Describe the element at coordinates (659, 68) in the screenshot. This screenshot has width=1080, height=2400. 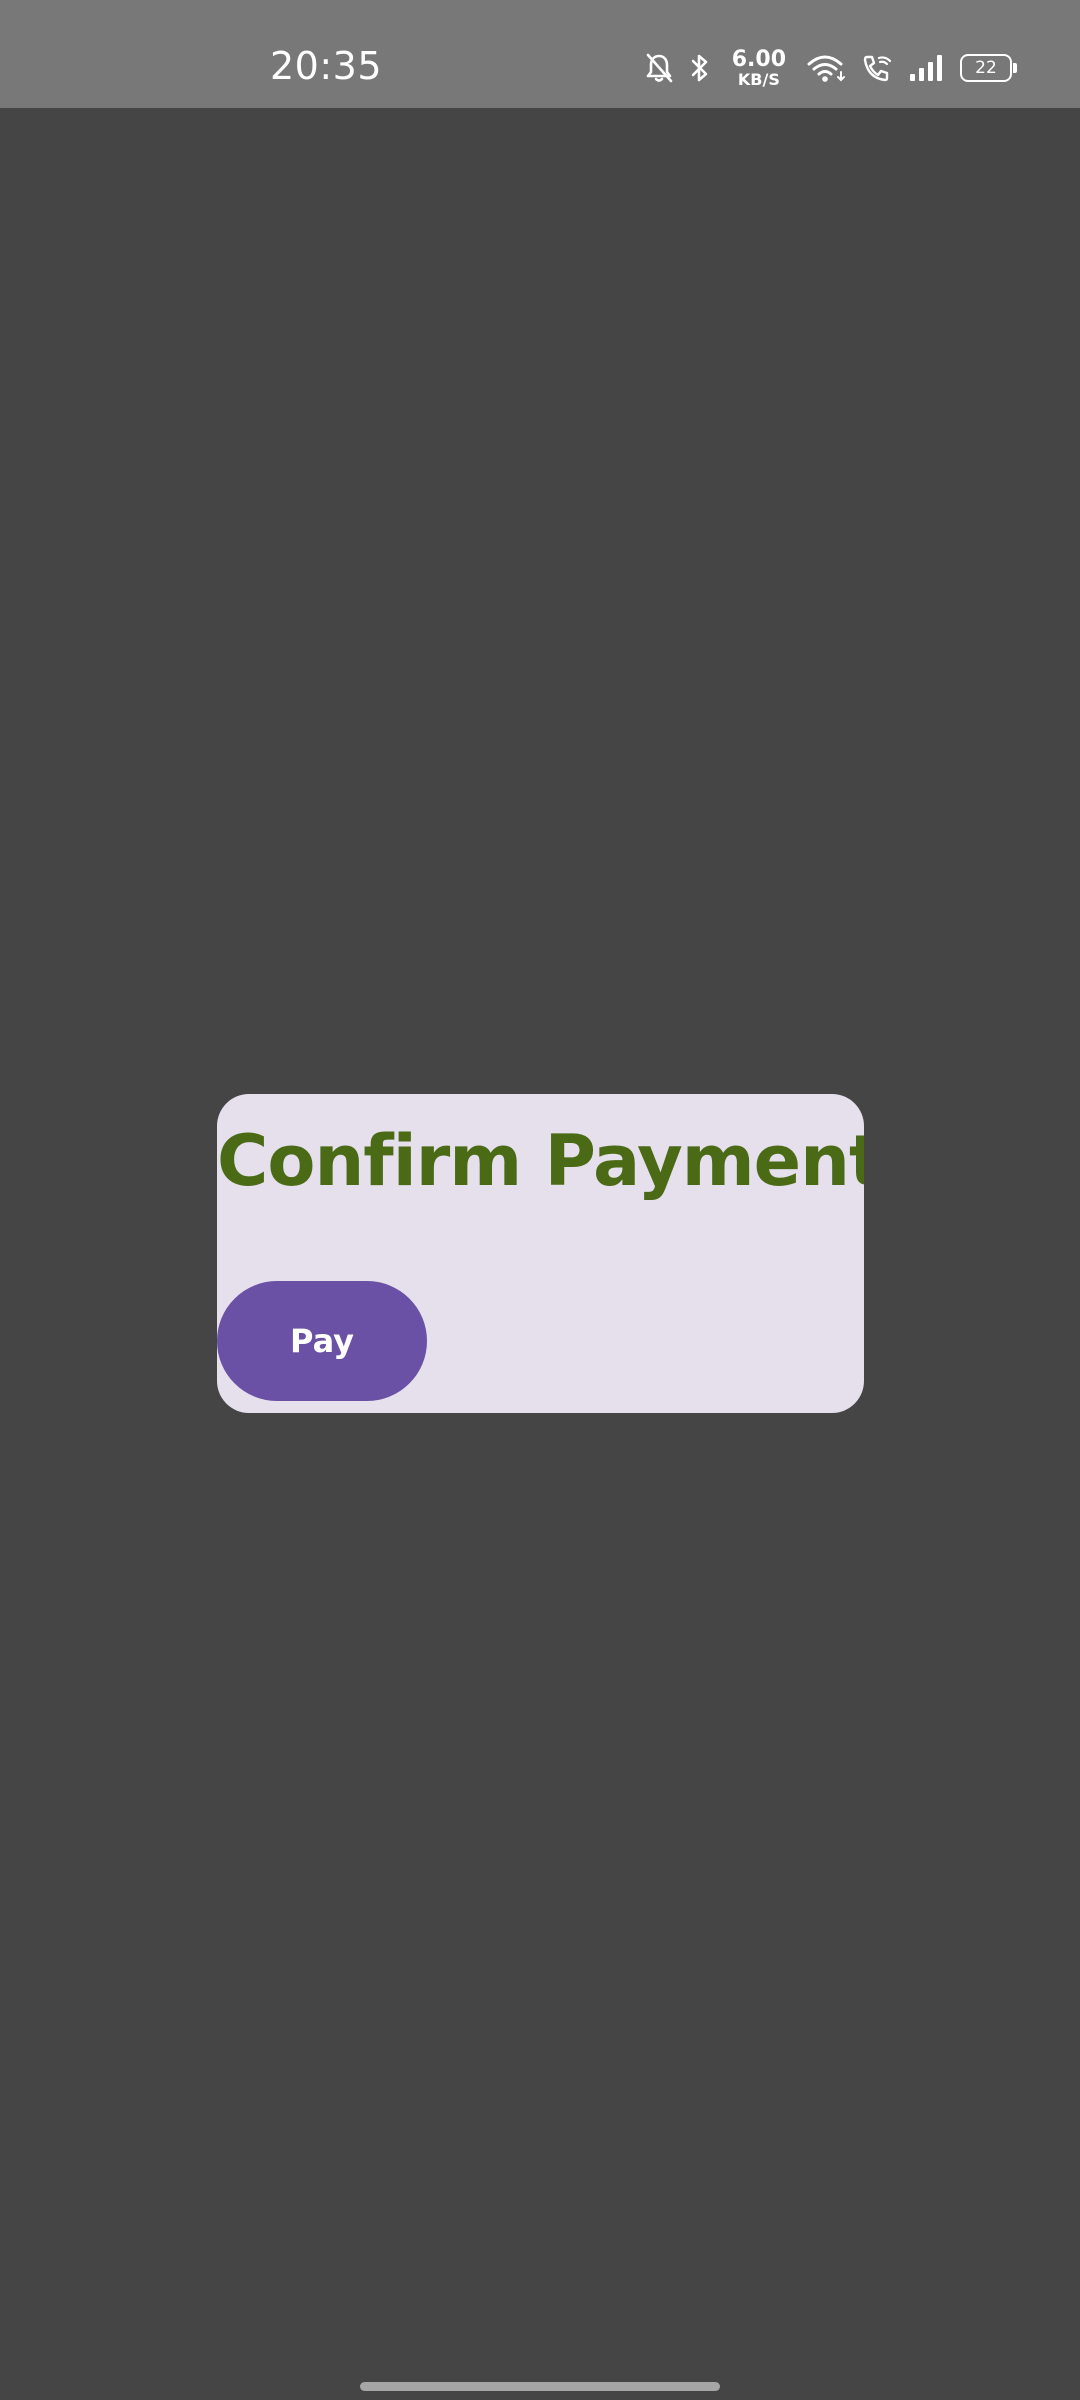
I see `bell-off-icon` at that location.